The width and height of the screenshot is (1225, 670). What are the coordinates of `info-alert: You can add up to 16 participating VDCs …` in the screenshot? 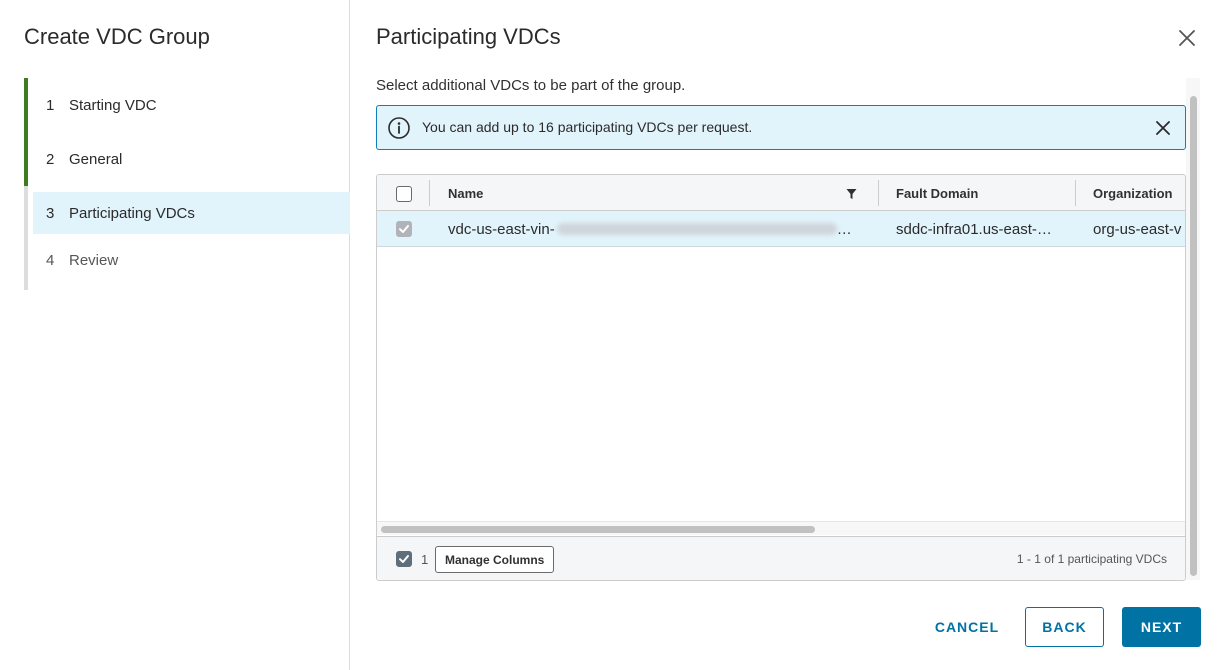 It's located at (781, 127).